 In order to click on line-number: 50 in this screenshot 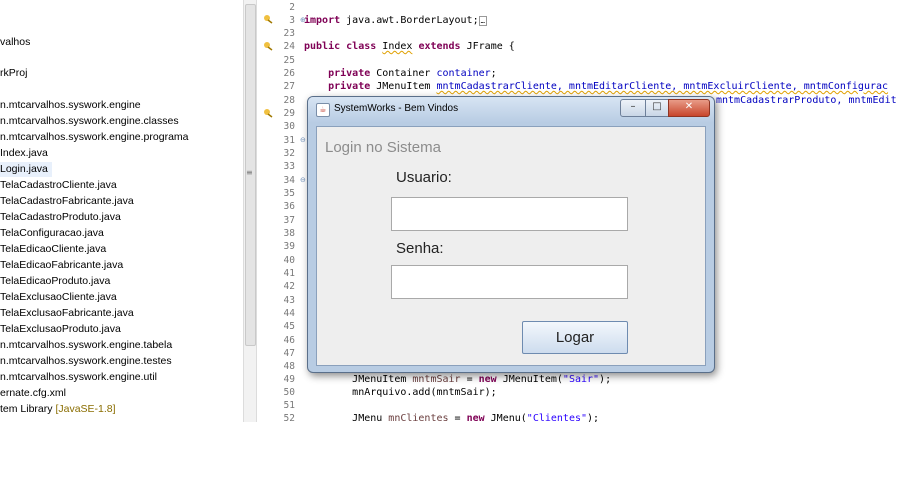, I will do `click(289, 392)`.